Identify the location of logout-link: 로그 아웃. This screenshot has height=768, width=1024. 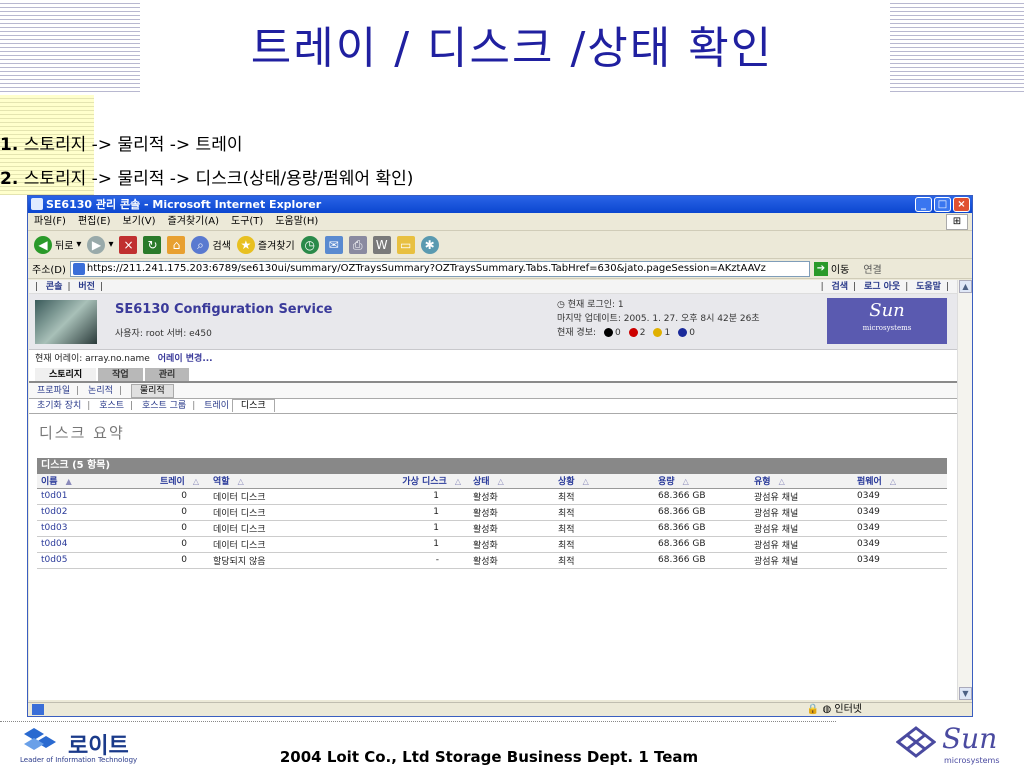
(882, 287).